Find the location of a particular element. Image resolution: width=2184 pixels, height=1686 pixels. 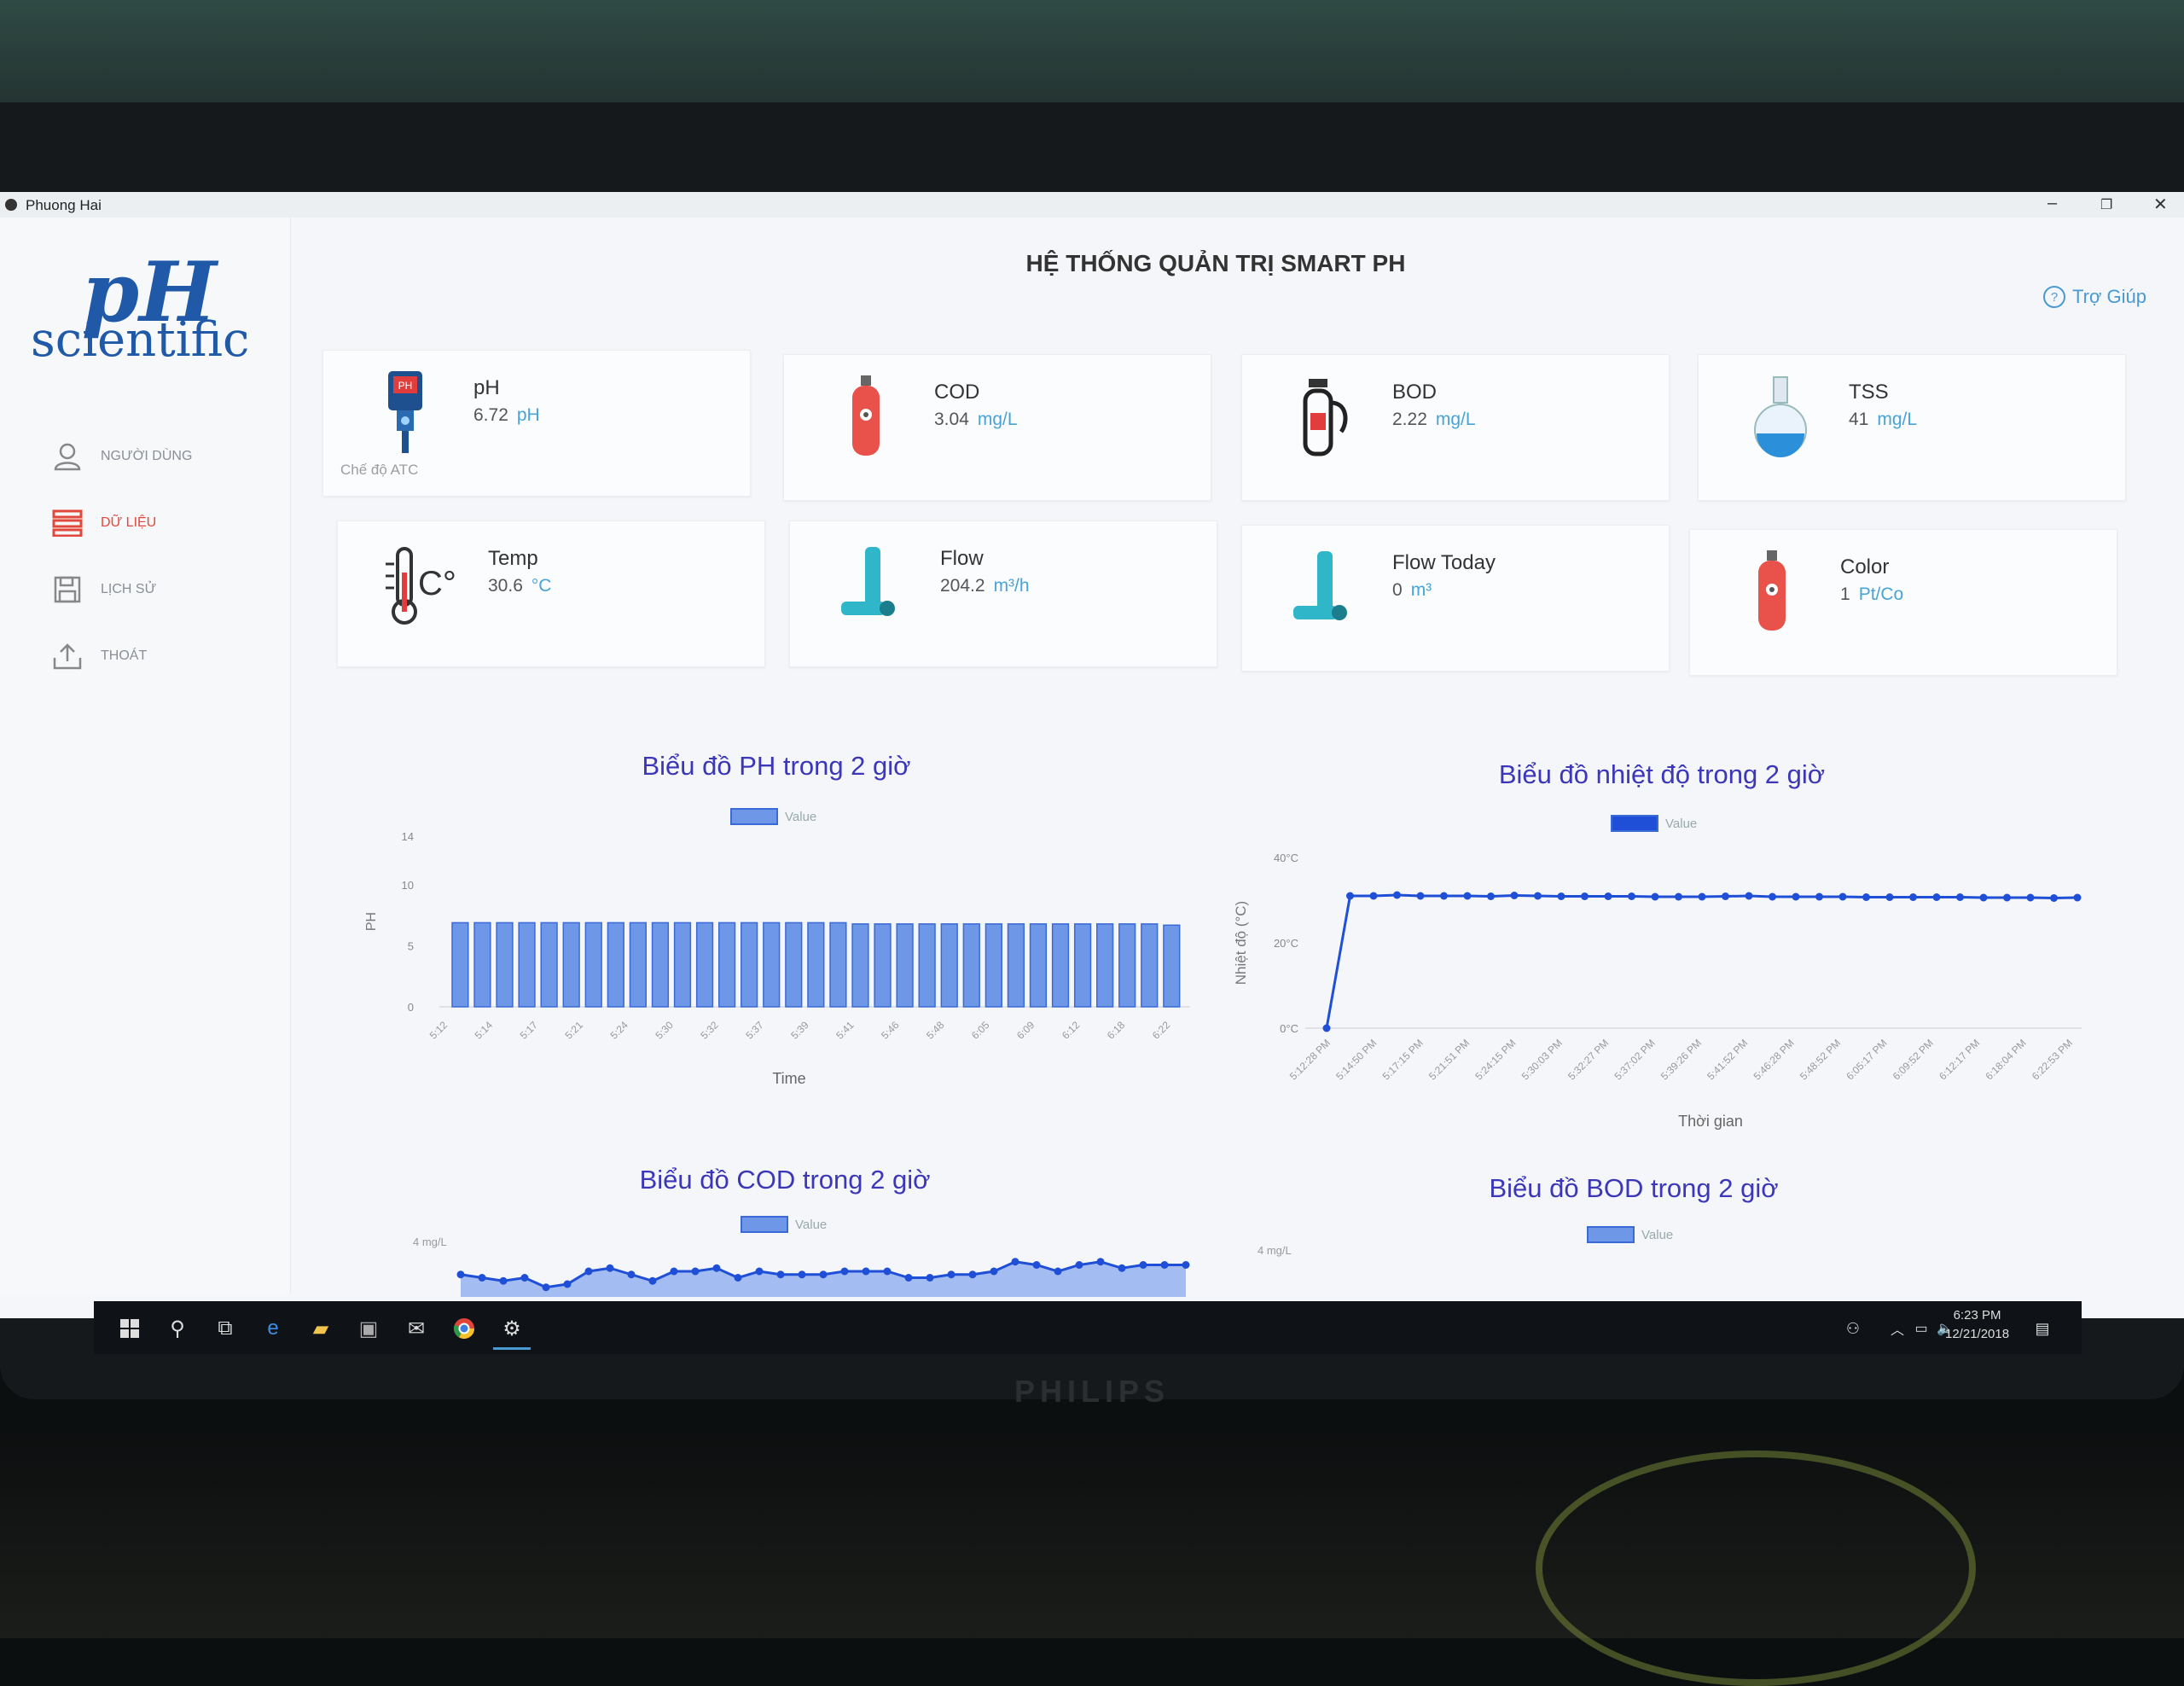

flask-icon is located at coordinates (1780, 423).